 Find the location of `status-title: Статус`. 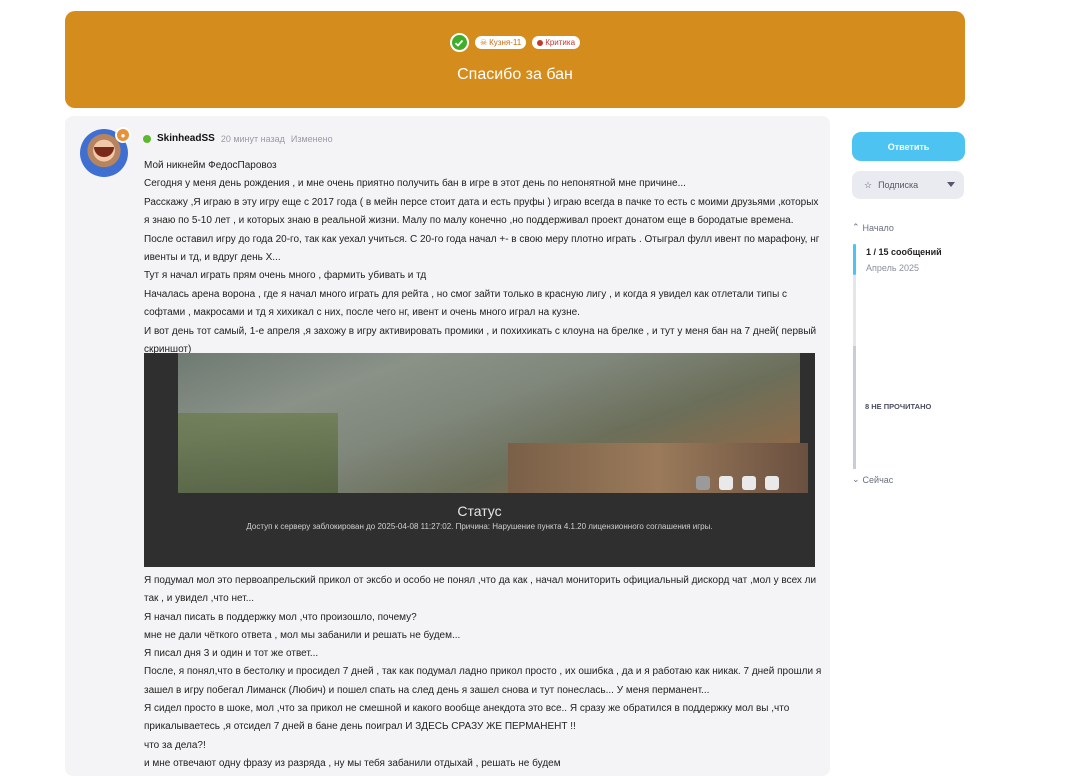

status-title: Статус is located at coordinates (479, 511).